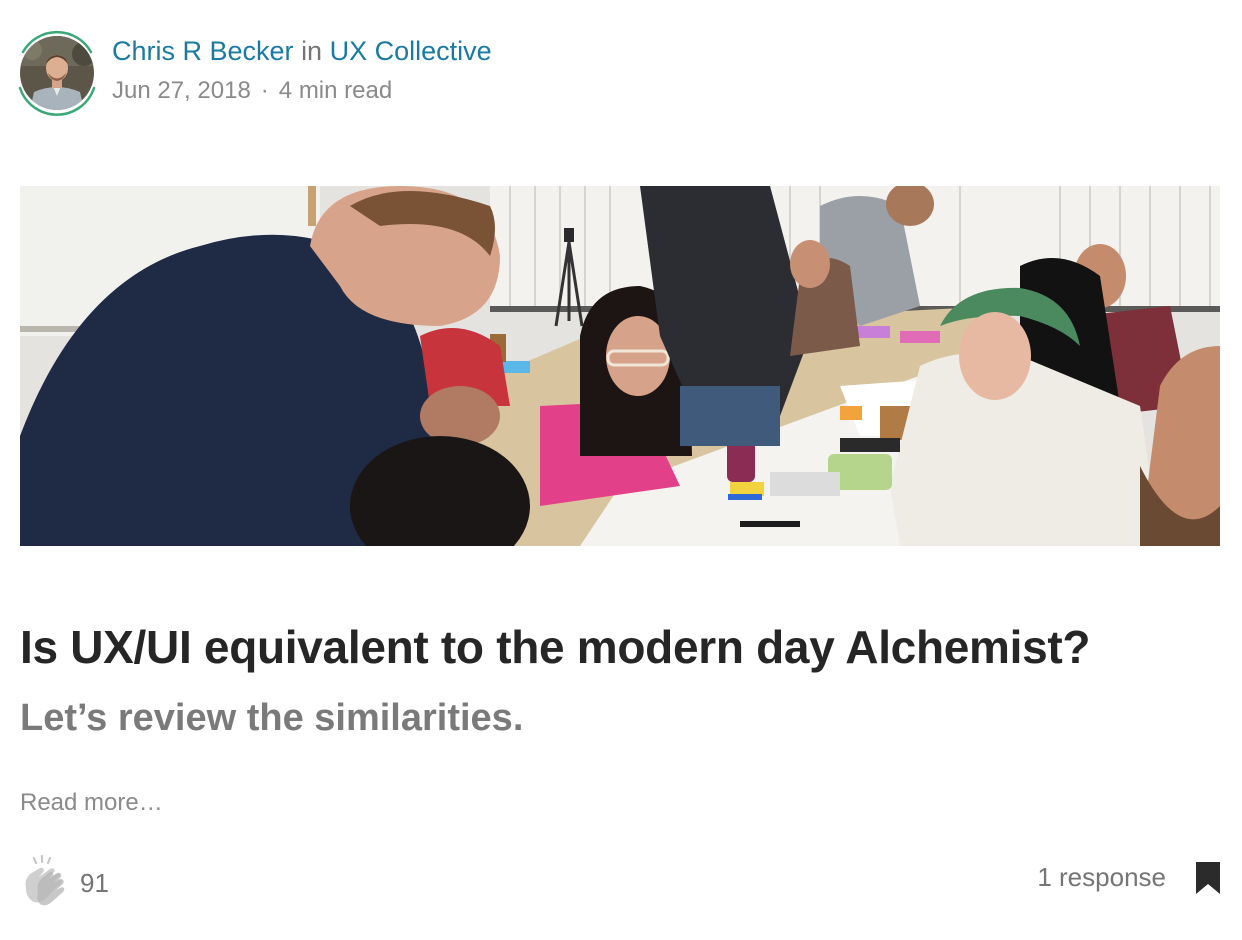  Describe the element at coordinates (45, 880) in the screenshot. I see `clap-icon` at that location.